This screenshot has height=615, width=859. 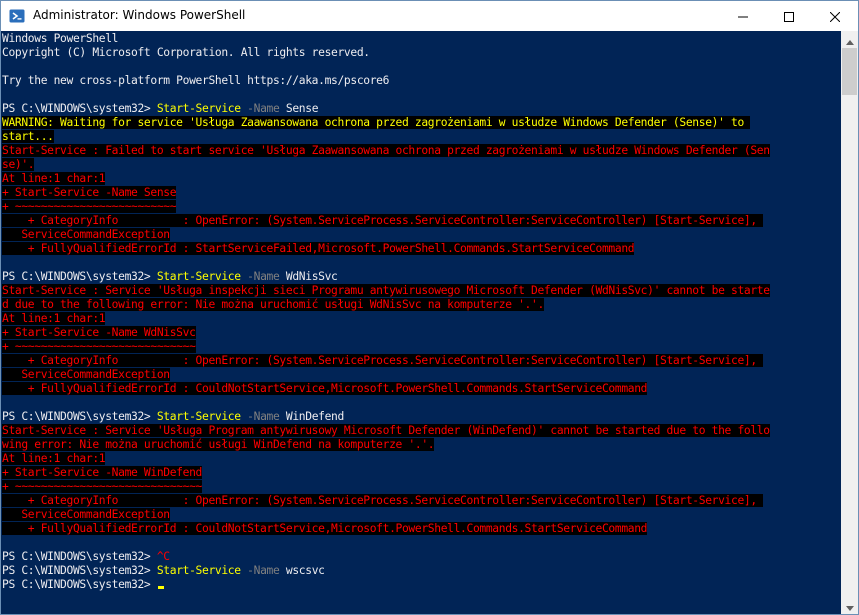 I want to click on scroll-down-button, so click(x=849, y=605).